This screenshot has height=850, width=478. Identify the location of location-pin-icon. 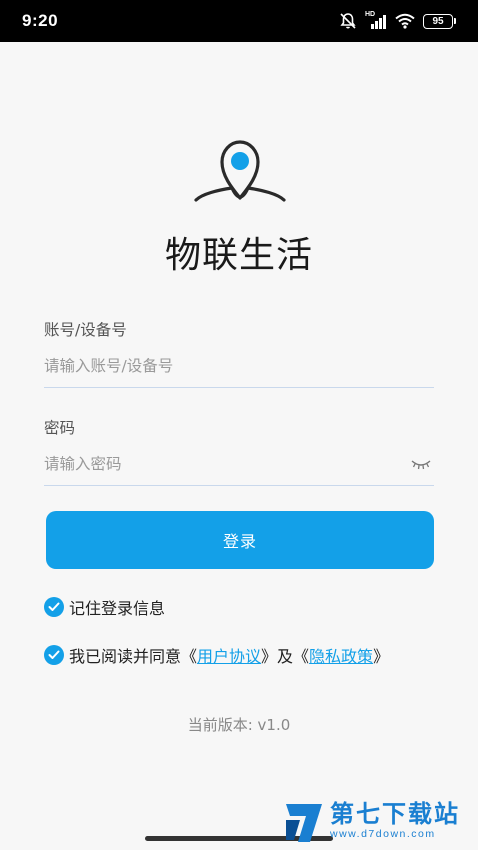
(240, 171).